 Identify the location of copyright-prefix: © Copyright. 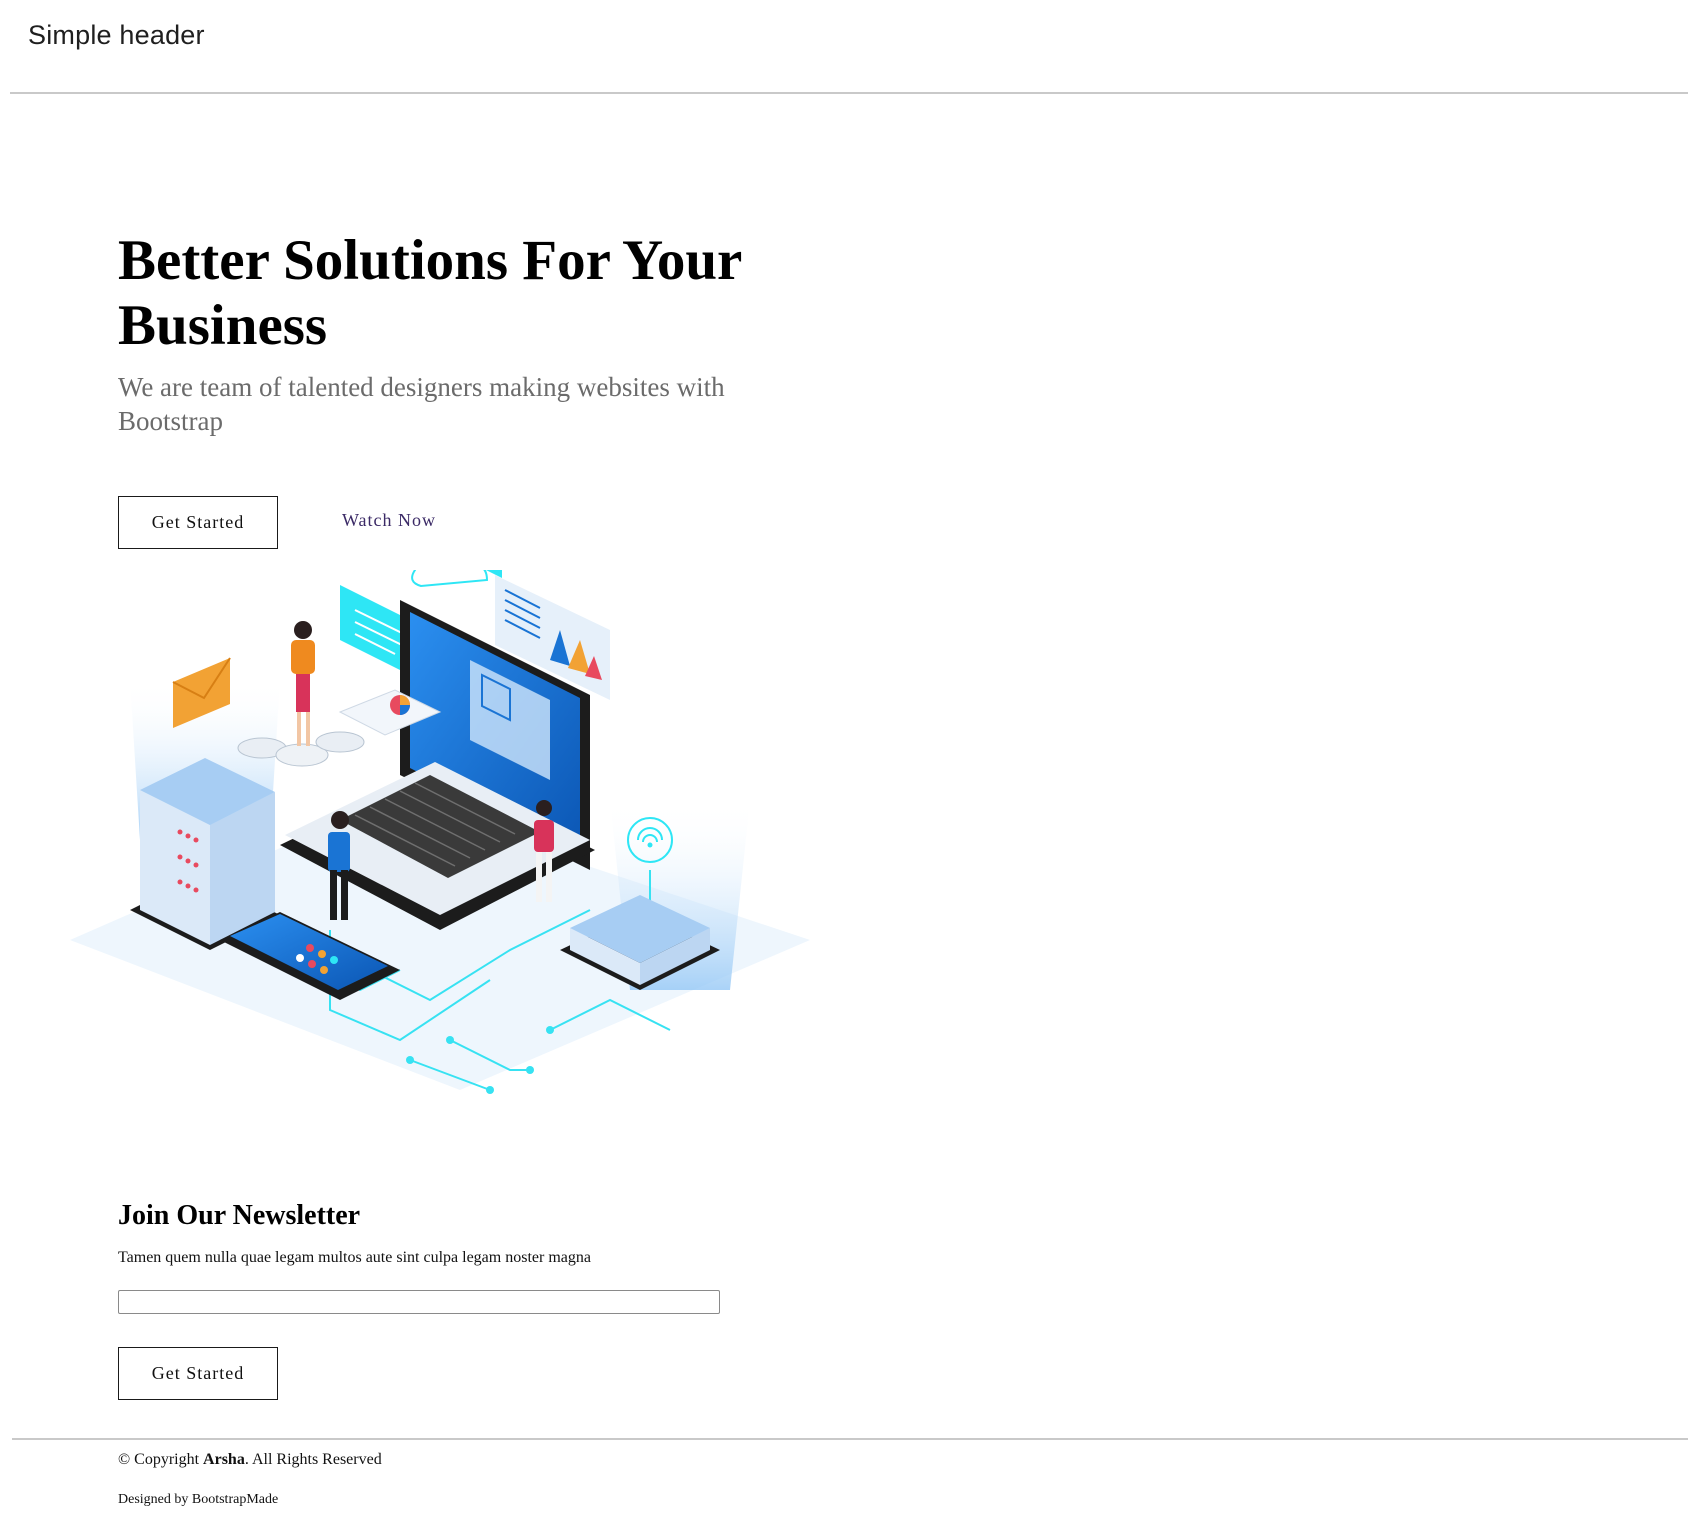
(161, 1459).